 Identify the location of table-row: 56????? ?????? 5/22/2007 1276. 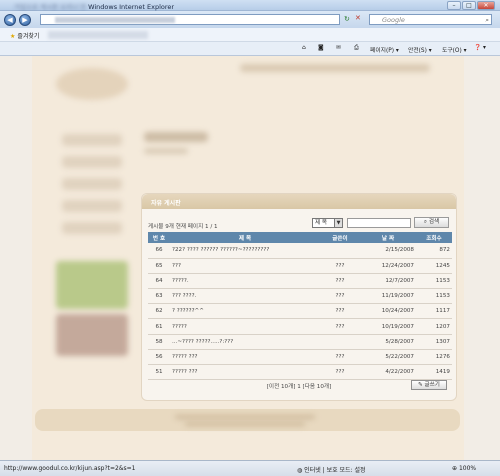
(300, 357).